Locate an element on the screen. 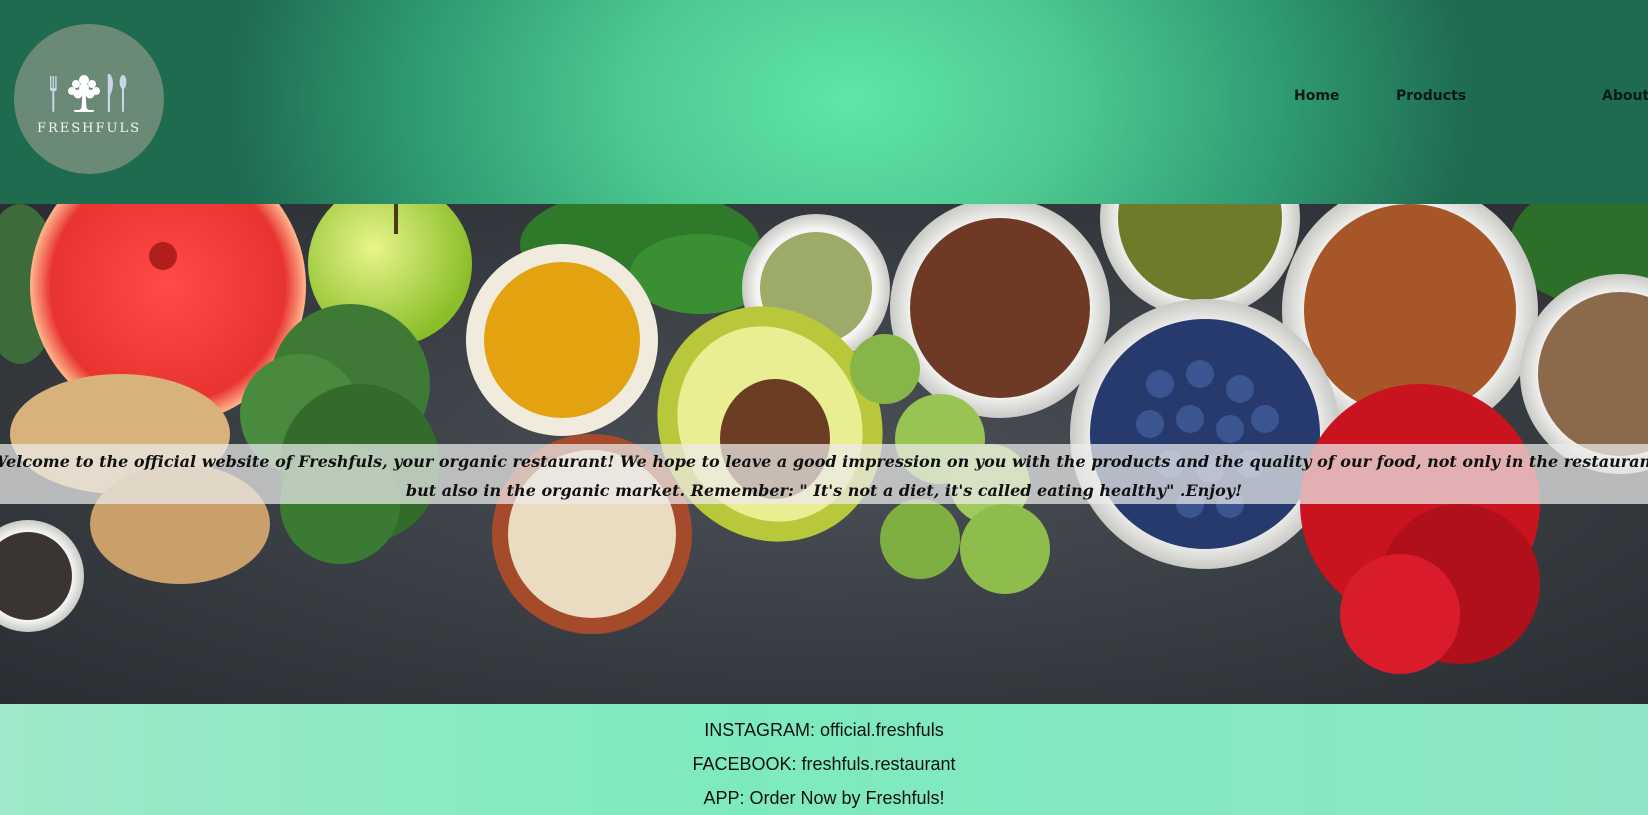 The width and height of the screenshot is (1648, 815). nav-products-link: Products is located at coordinates (1431, 96).